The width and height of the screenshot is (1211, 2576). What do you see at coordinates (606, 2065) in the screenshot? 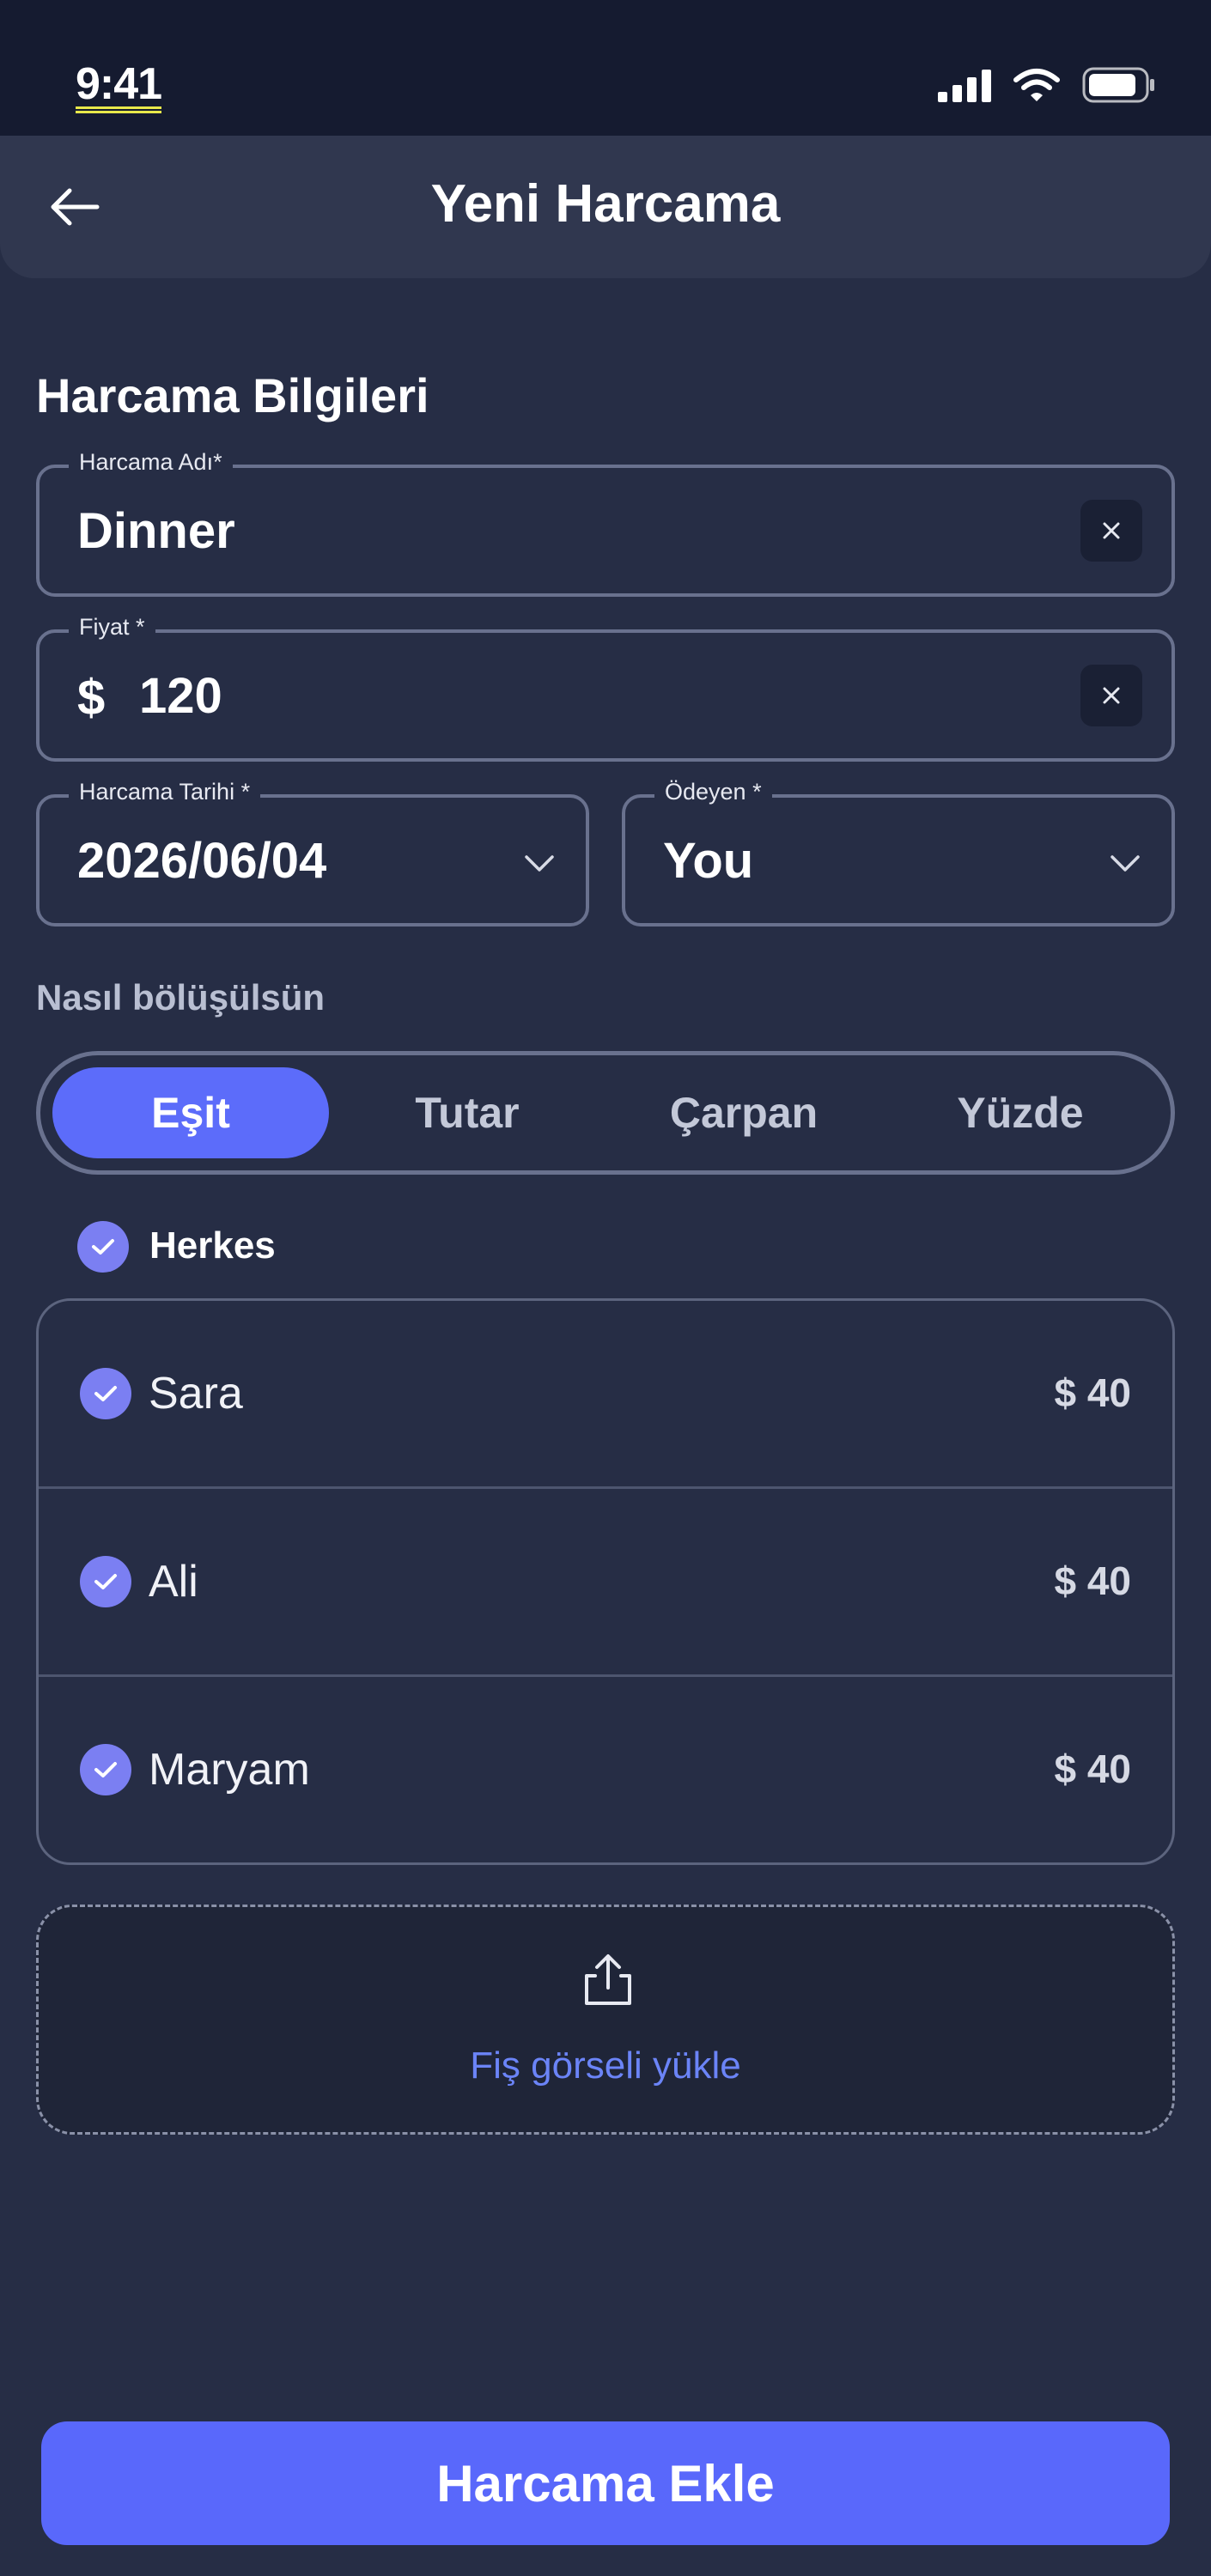
I see `upload-label: Fiş görseli yükle` at bounding box center [606, 2065].